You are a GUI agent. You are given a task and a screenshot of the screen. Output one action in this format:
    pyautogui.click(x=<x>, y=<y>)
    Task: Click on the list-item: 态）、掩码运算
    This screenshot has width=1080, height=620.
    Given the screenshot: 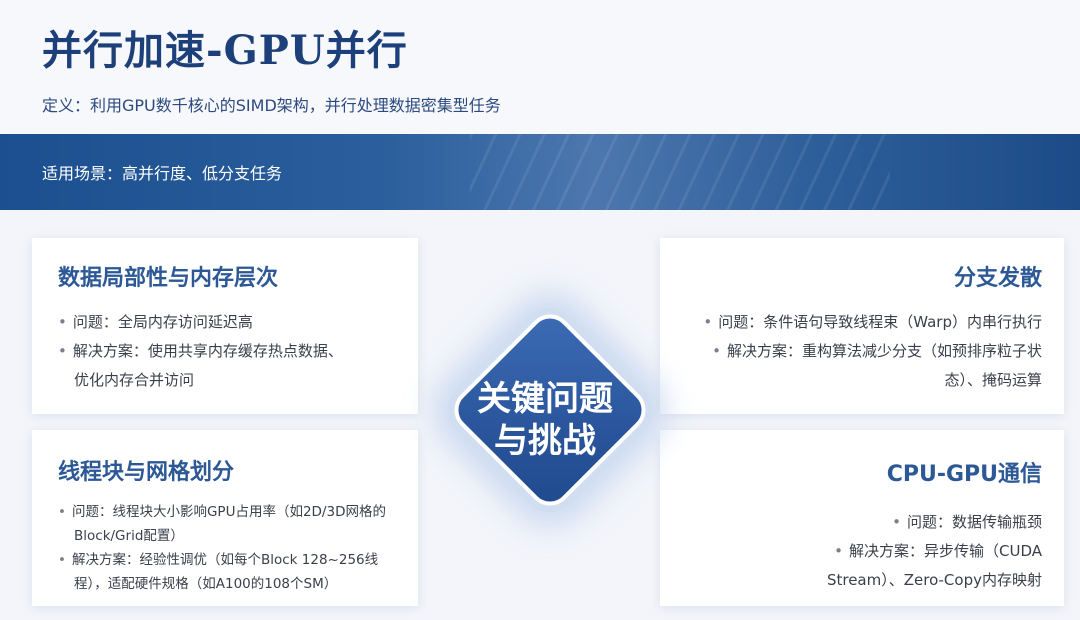 What is the action you would take?
    pyautogui.click(x=993, y=380)
    